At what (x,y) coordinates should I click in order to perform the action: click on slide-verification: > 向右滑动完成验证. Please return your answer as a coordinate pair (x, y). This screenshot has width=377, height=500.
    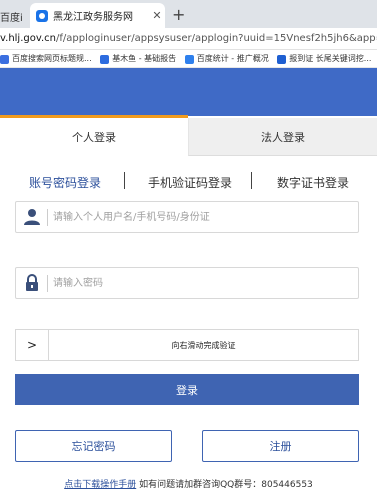
    Looking at the image, I should click on (187, 345).